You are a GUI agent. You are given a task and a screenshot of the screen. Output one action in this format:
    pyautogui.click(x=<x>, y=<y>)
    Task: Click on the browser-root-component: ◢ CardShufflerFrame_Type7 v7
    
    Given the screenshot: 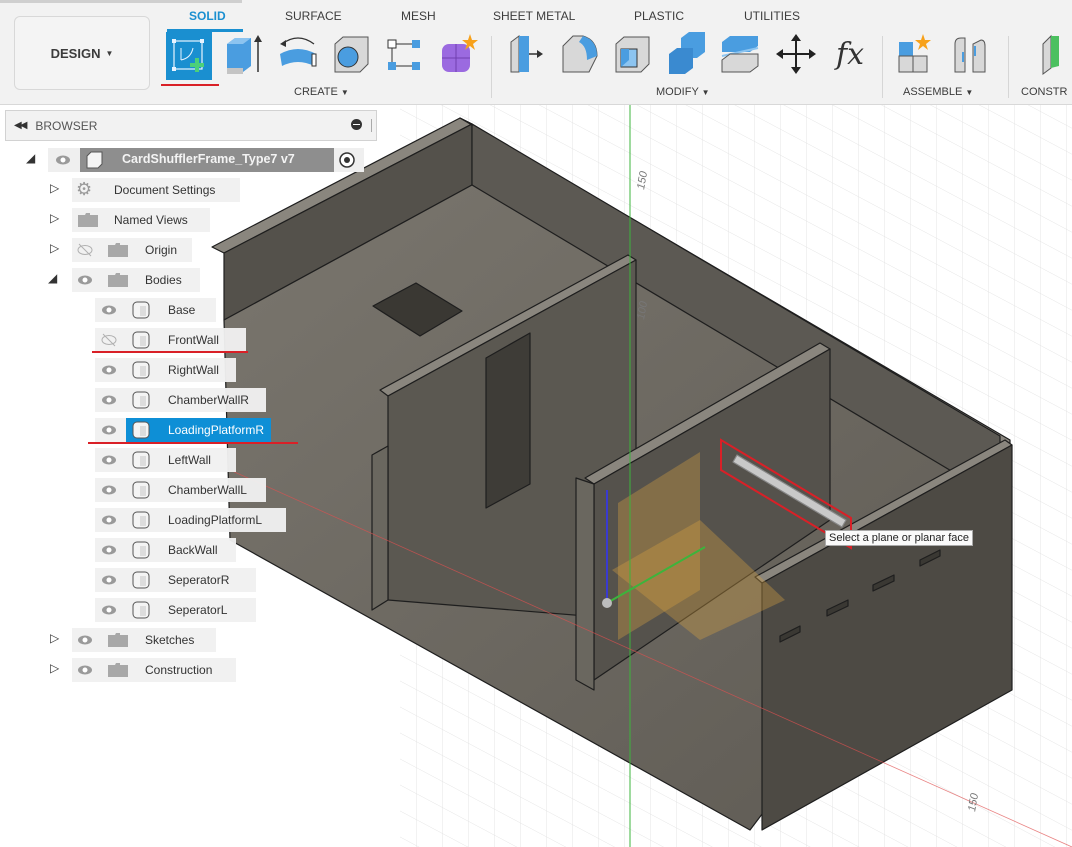 What is the action you would take?
    pyautogui.click(x=190, y=160)
    